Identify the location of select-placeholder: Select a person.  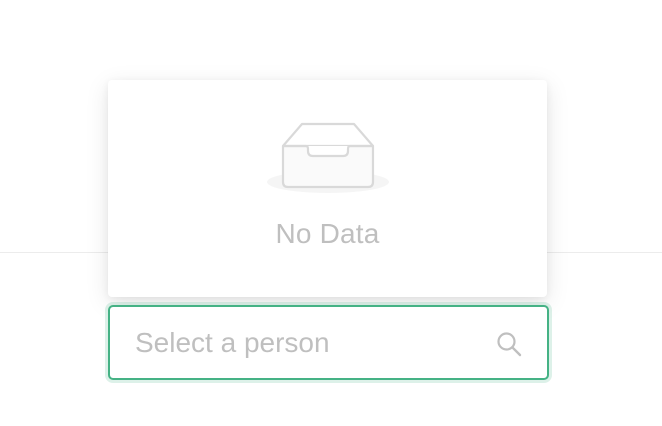
(232, 342).